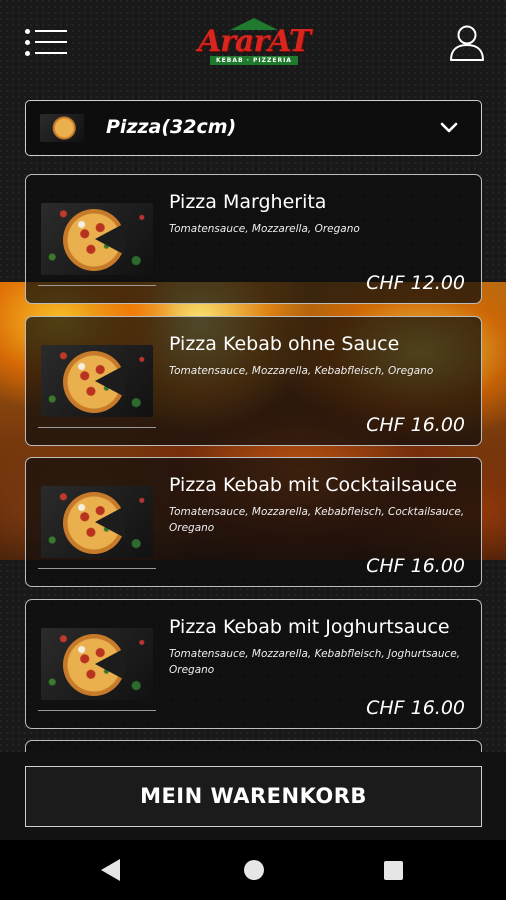  I want to click on product-name: Pizza Margherita, so click(248, 202).